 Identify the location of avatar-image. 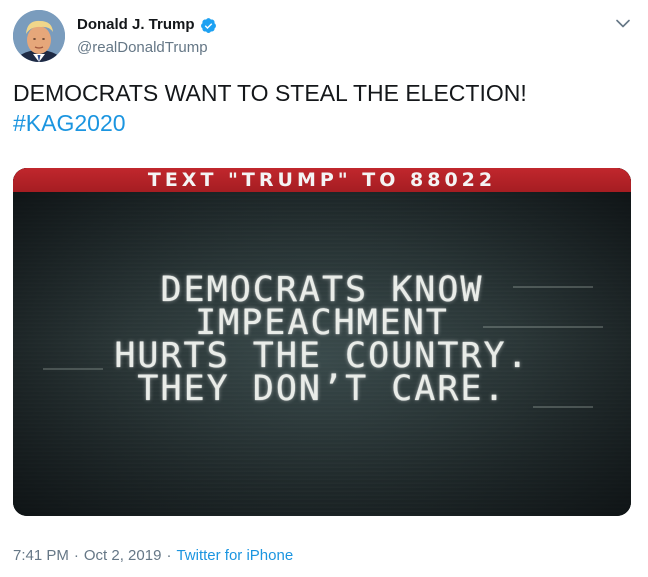
(39, 36).